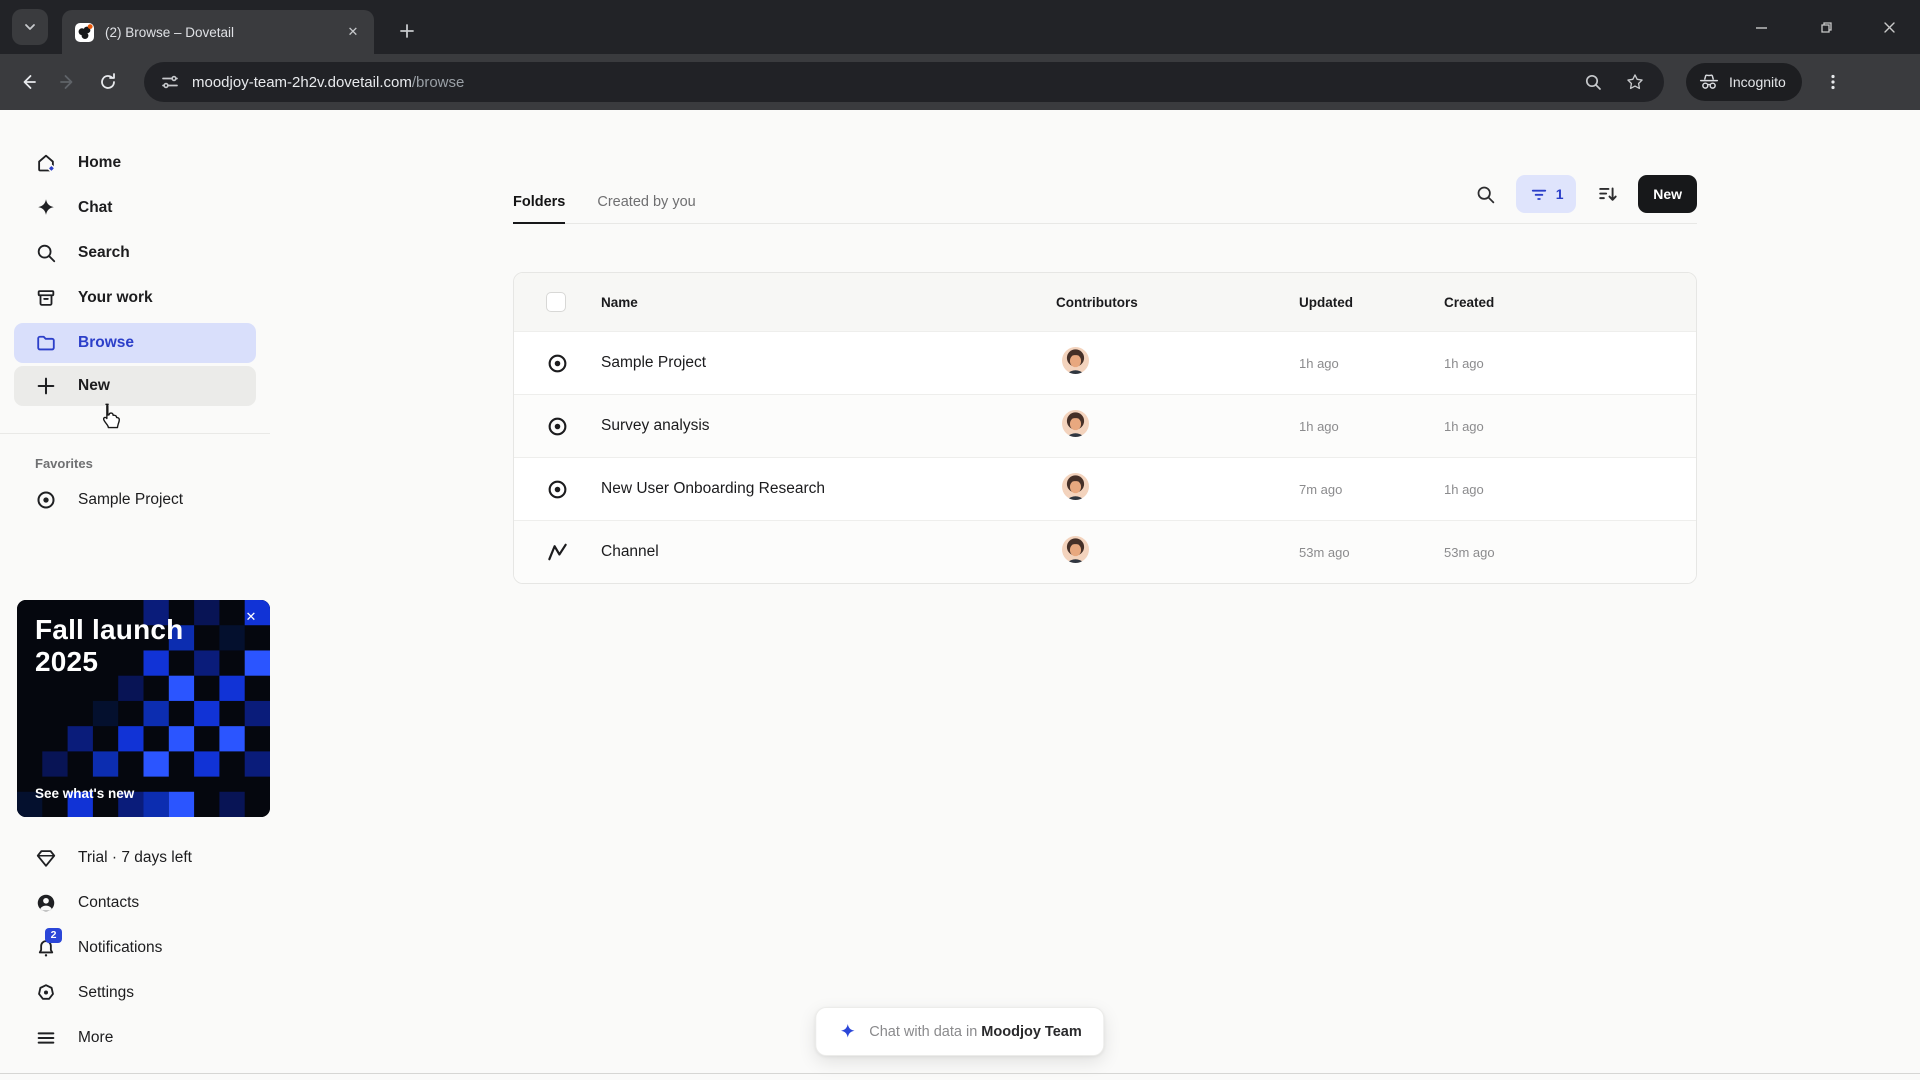 This screenshot has height=1080, width=1920. What do you see at coordinates (30, 27) in the screenshot?
I see `tab-search-button` at bounding box center [30, 27].